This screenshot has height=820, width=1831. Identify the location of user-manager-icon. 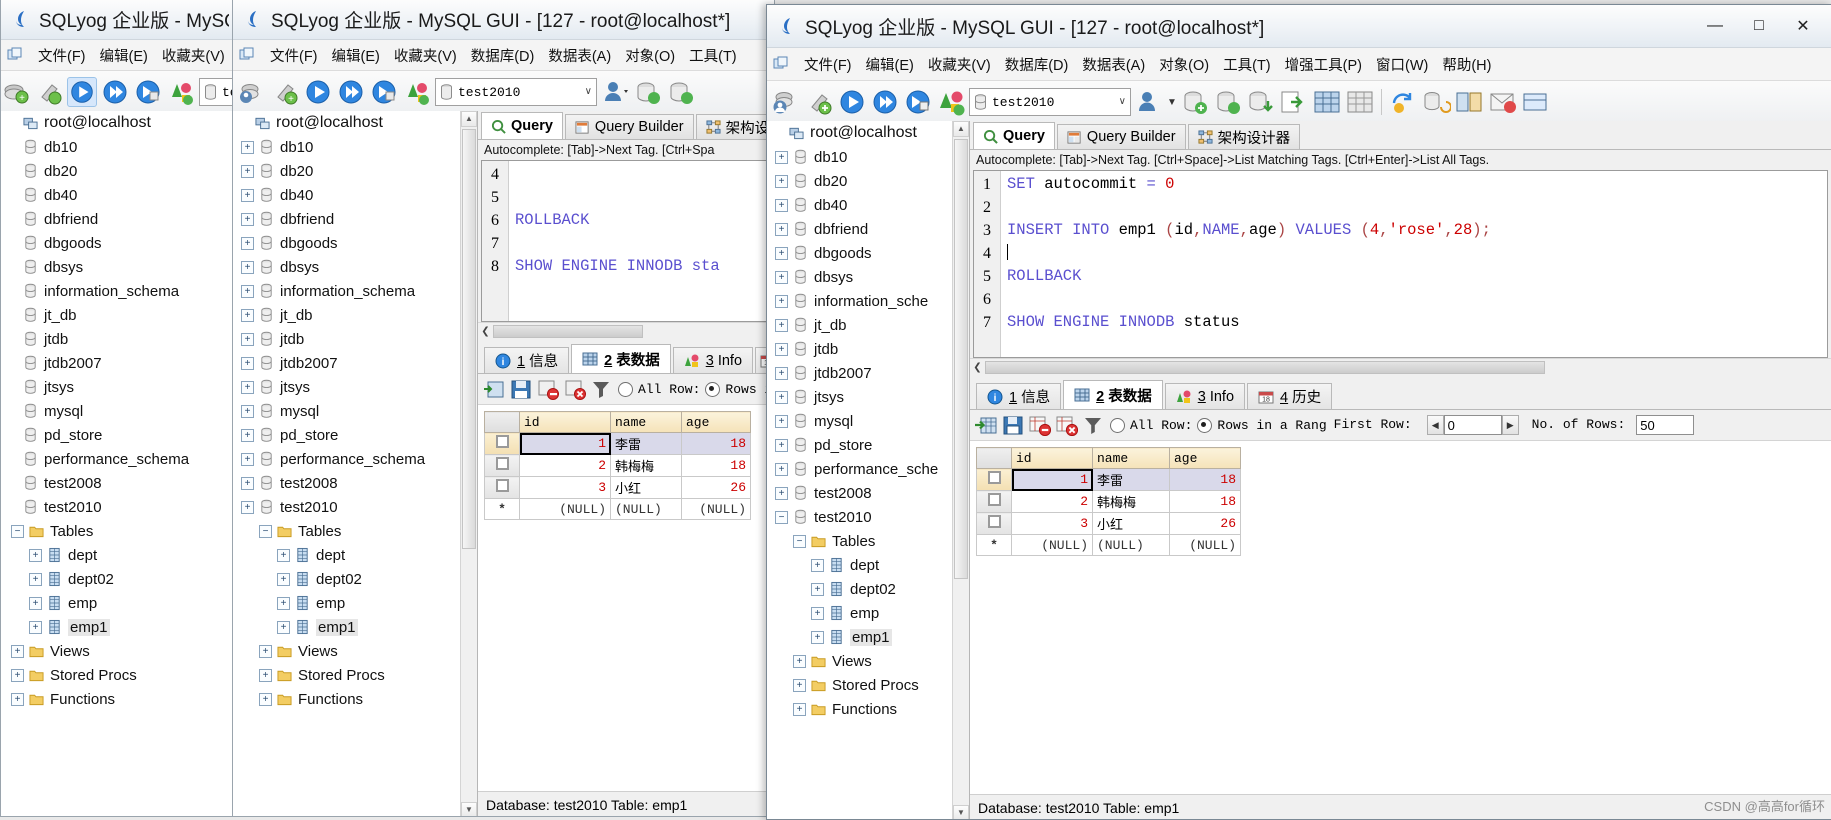
(1149, 102).